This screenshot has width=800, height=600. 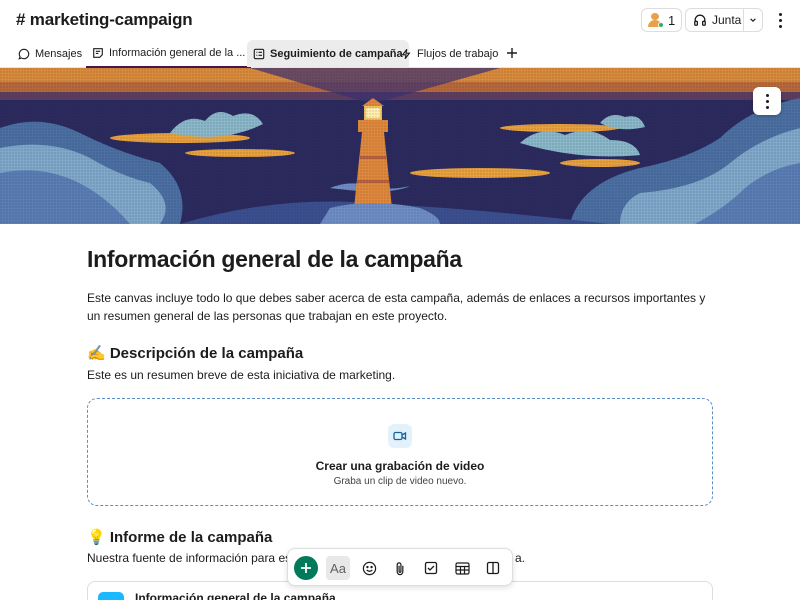 What do you see at coordinates (458, 54) in the screenshot?
I see `tab-label: Flujos de trabajo` at bounding box center [458, 54].